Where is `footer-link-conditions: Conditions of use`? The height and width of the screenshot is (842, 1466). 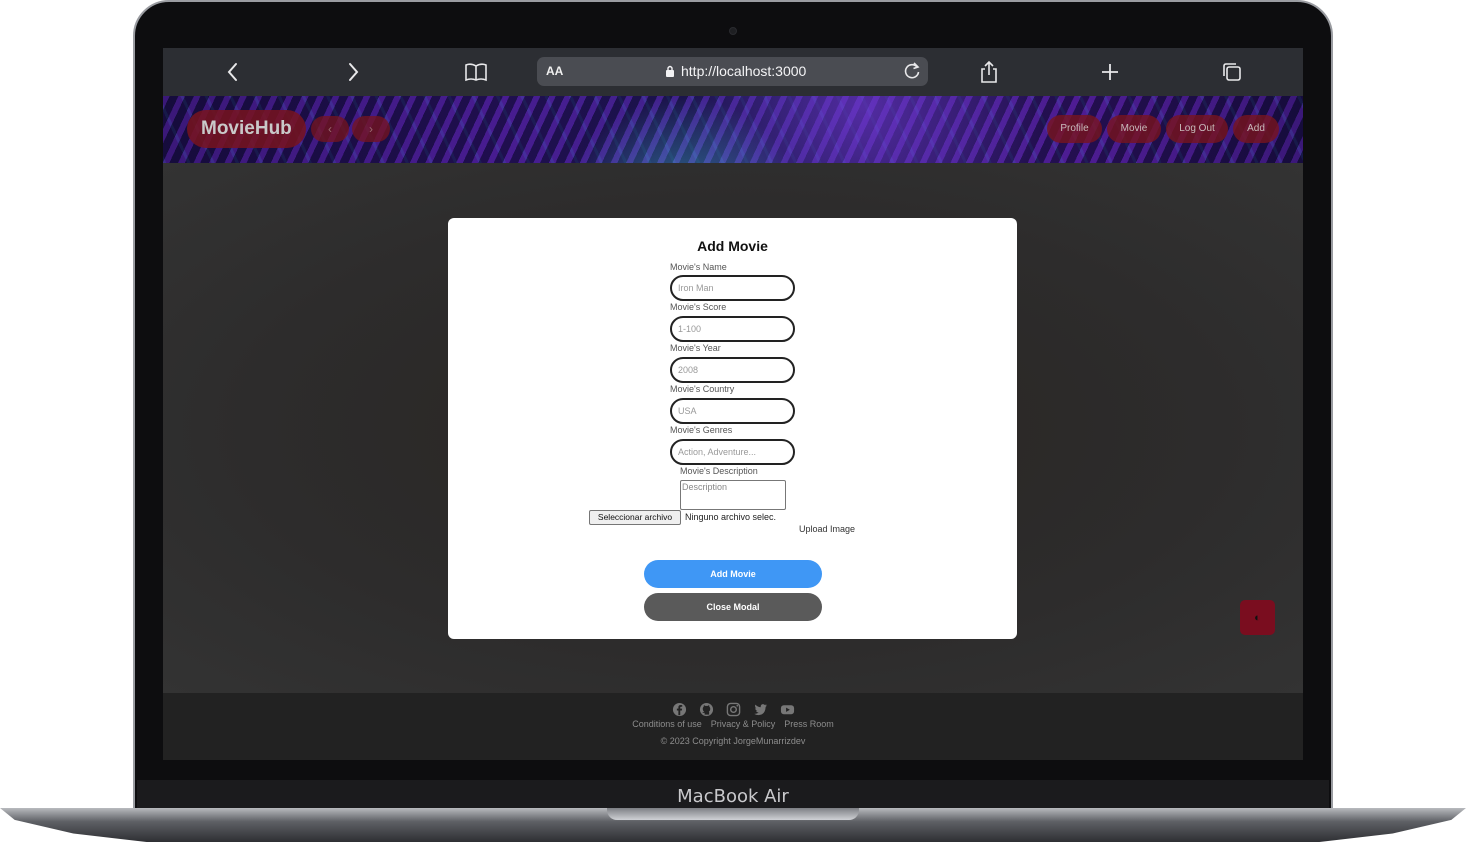
footer-link-conditions: Conditions of use is located at coordinates (667, 724).